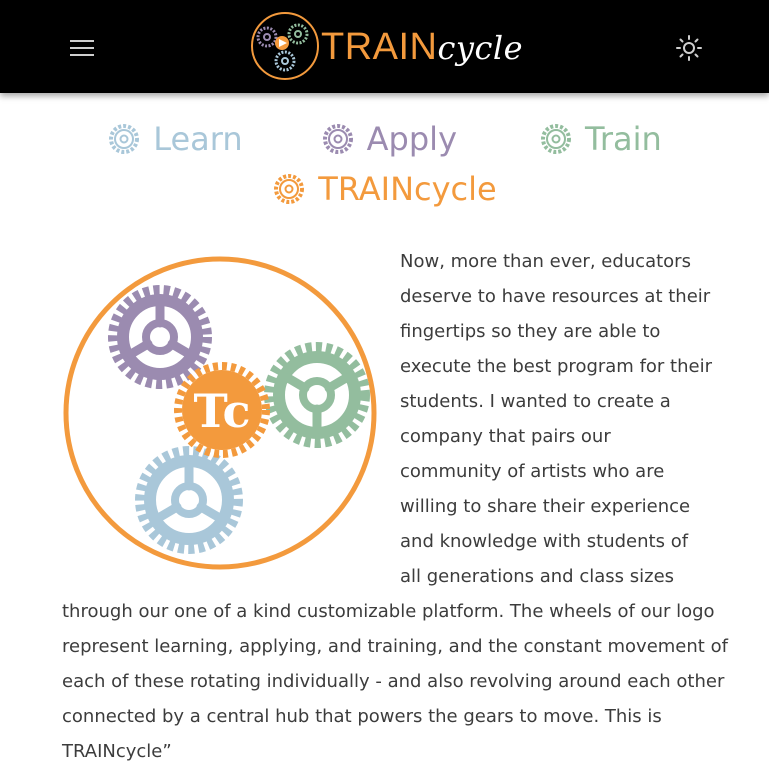  What do you see at coordinates (535, 401) in the screenshot?
I see `text-line: students. I wanted to create a` at bounding box center [535, 401].